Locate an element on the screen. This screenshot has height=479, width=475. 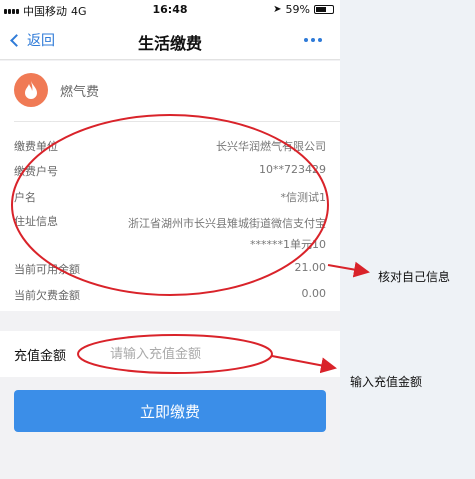
status-right: ➤ 59% is located at coordinates (303, 9).